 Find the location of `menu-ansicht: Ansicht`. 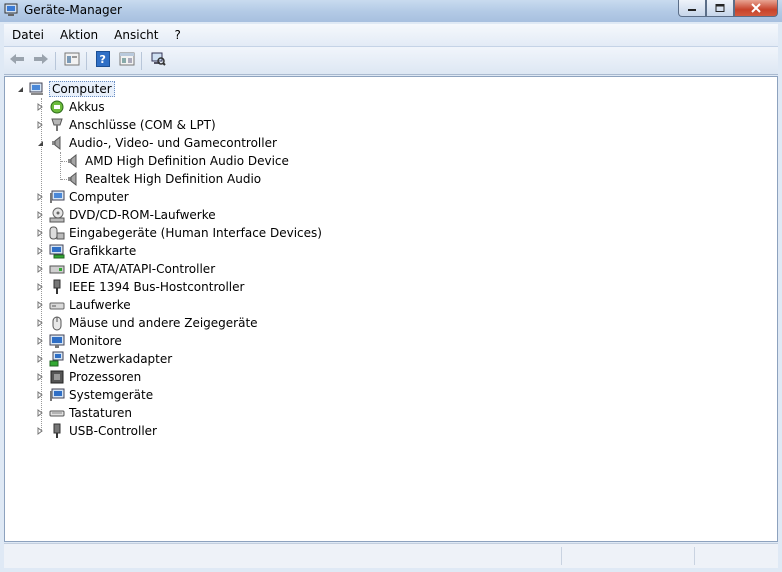

menu-ansicht: Ansicht is located at coordinates (136, 35).